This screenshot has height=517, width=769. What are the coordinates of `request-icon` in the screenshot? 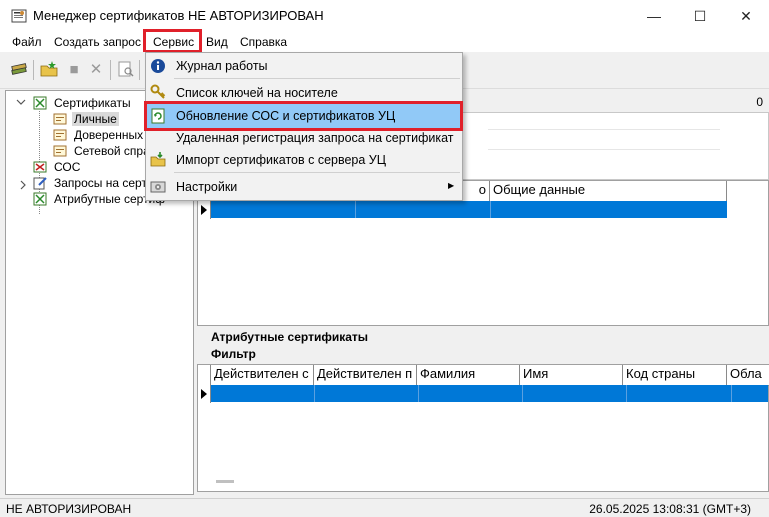 It's located at (40, 183).